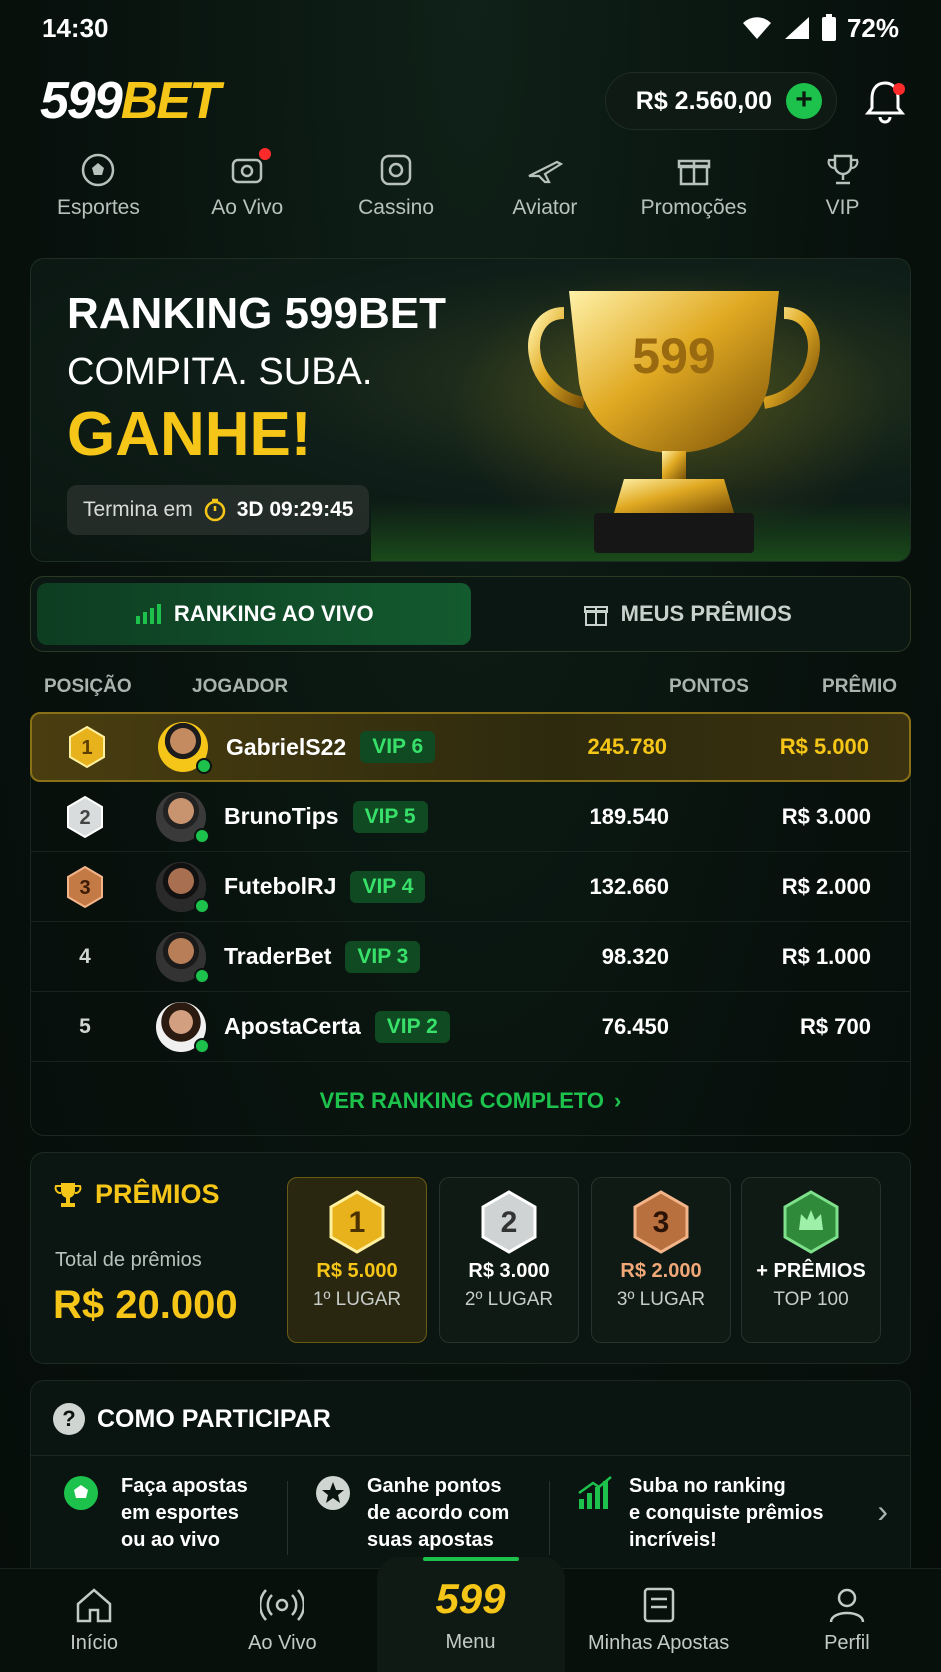 The width and height of the screenshot is (941, 1672). I want to click on player-name: TraderBet, so click(278, 956).